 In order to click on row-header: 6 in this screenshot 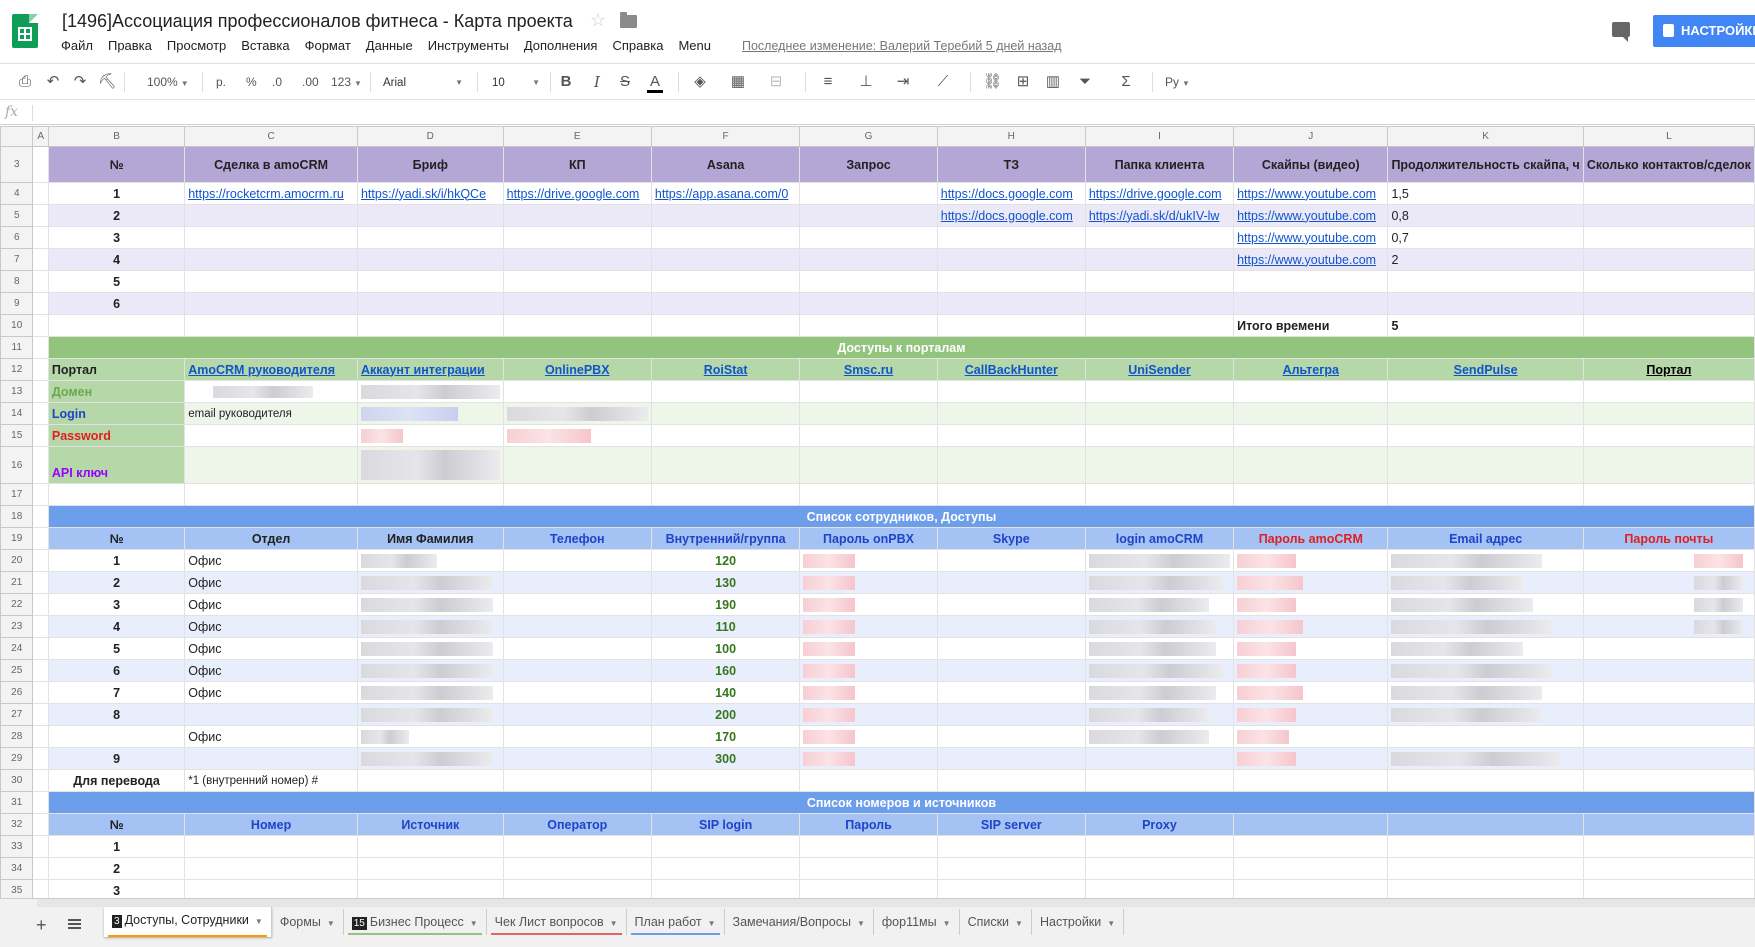, I will do `click(17, 237)`.